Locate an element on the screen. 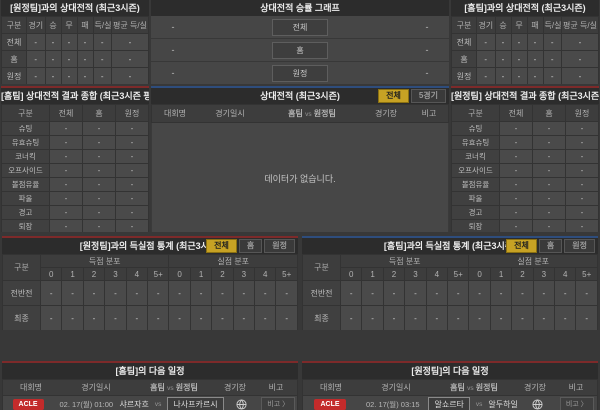 Image resolution: width=600 pixels, height=410 pixels. row-label: 슈팅 is located at coordinates (25, 128).